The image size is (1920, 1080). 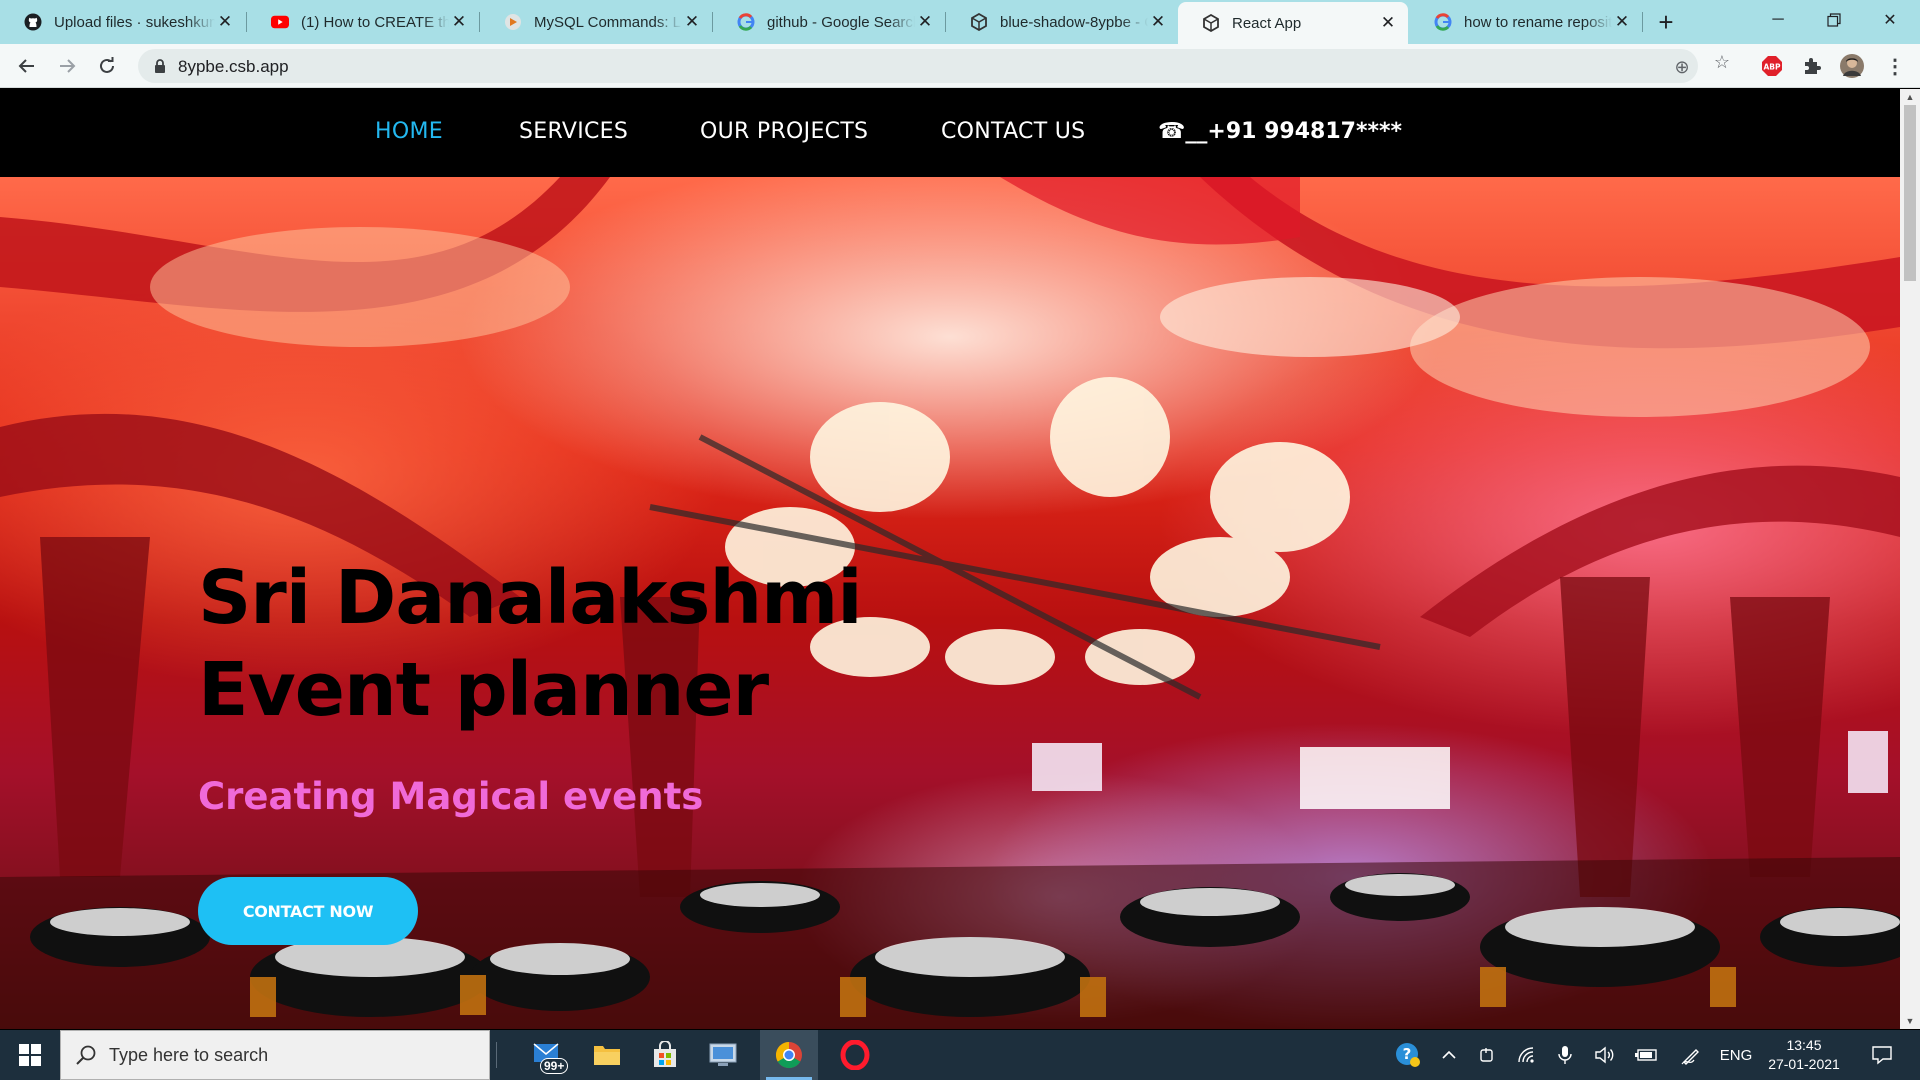 I want to click on back-button, so click(x=27, y=66).